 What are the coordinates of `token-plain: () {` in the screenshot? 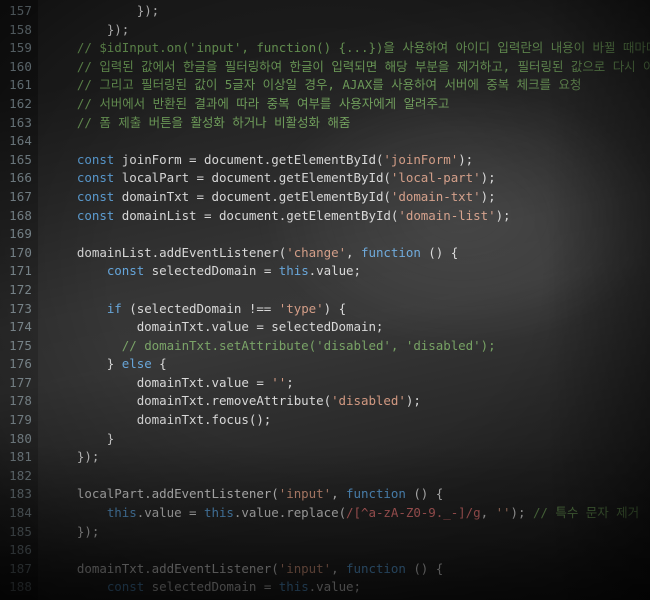 It's located at (424, 568).